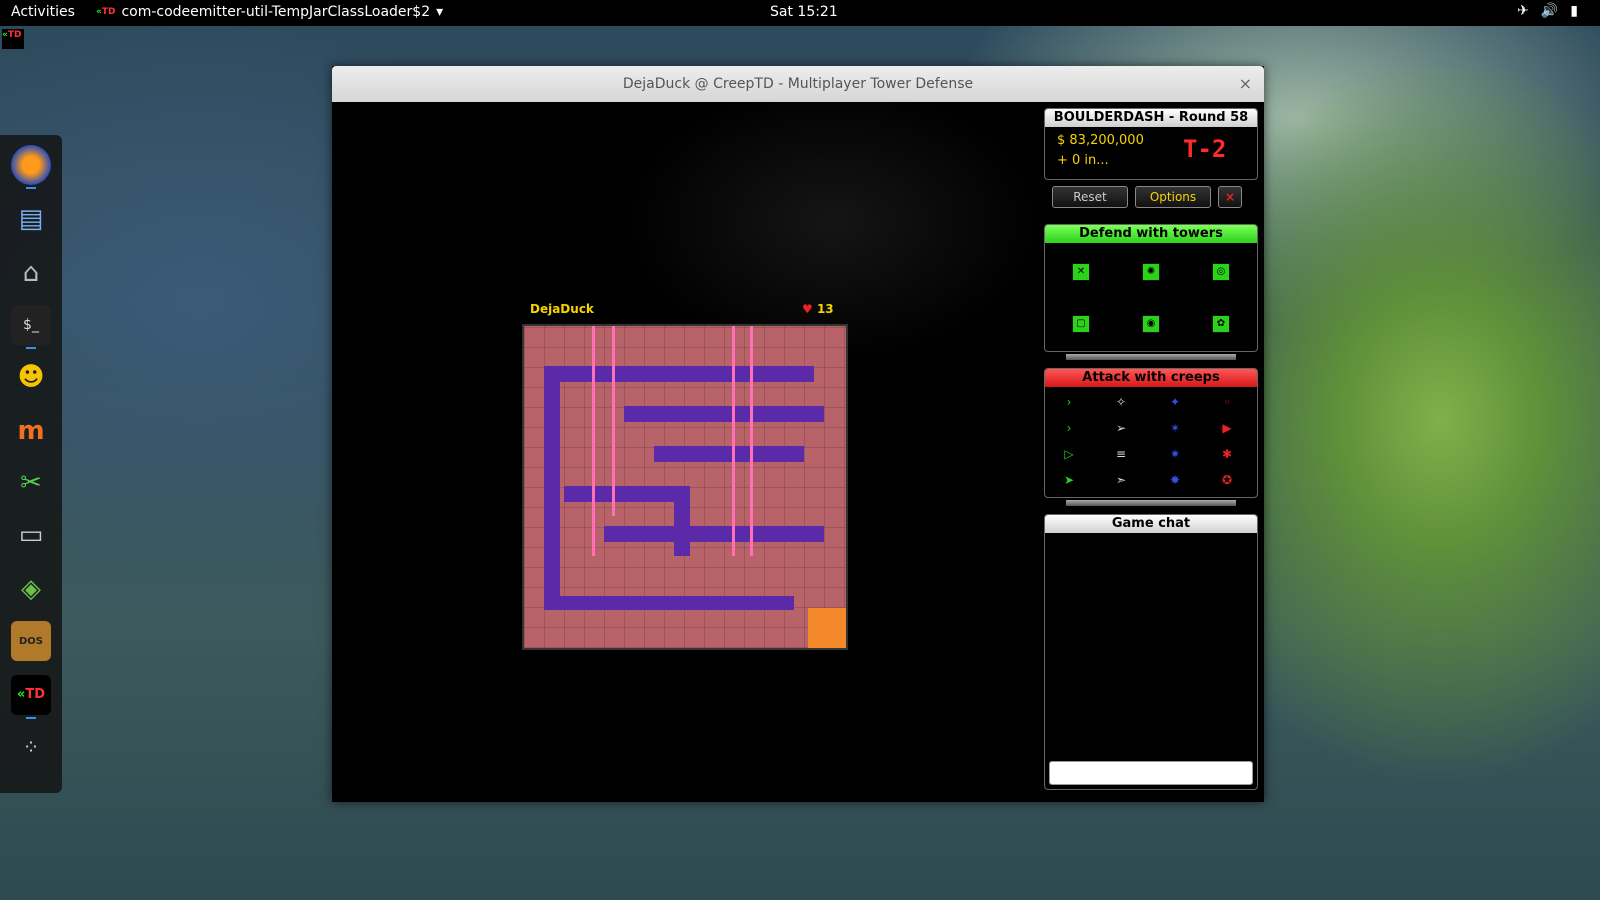  What do you see at coordinates (825, 309) in the screenshot?
I see `lives-value: 13` at bounding box center [825, 309].